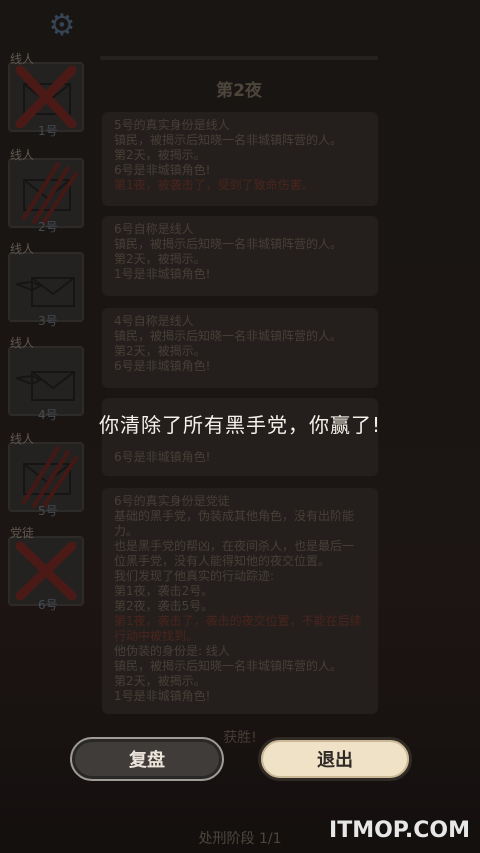 The width and height of the screenshot is (480, 853). I want to click on replay-button: 复盘, so click(147, 759).